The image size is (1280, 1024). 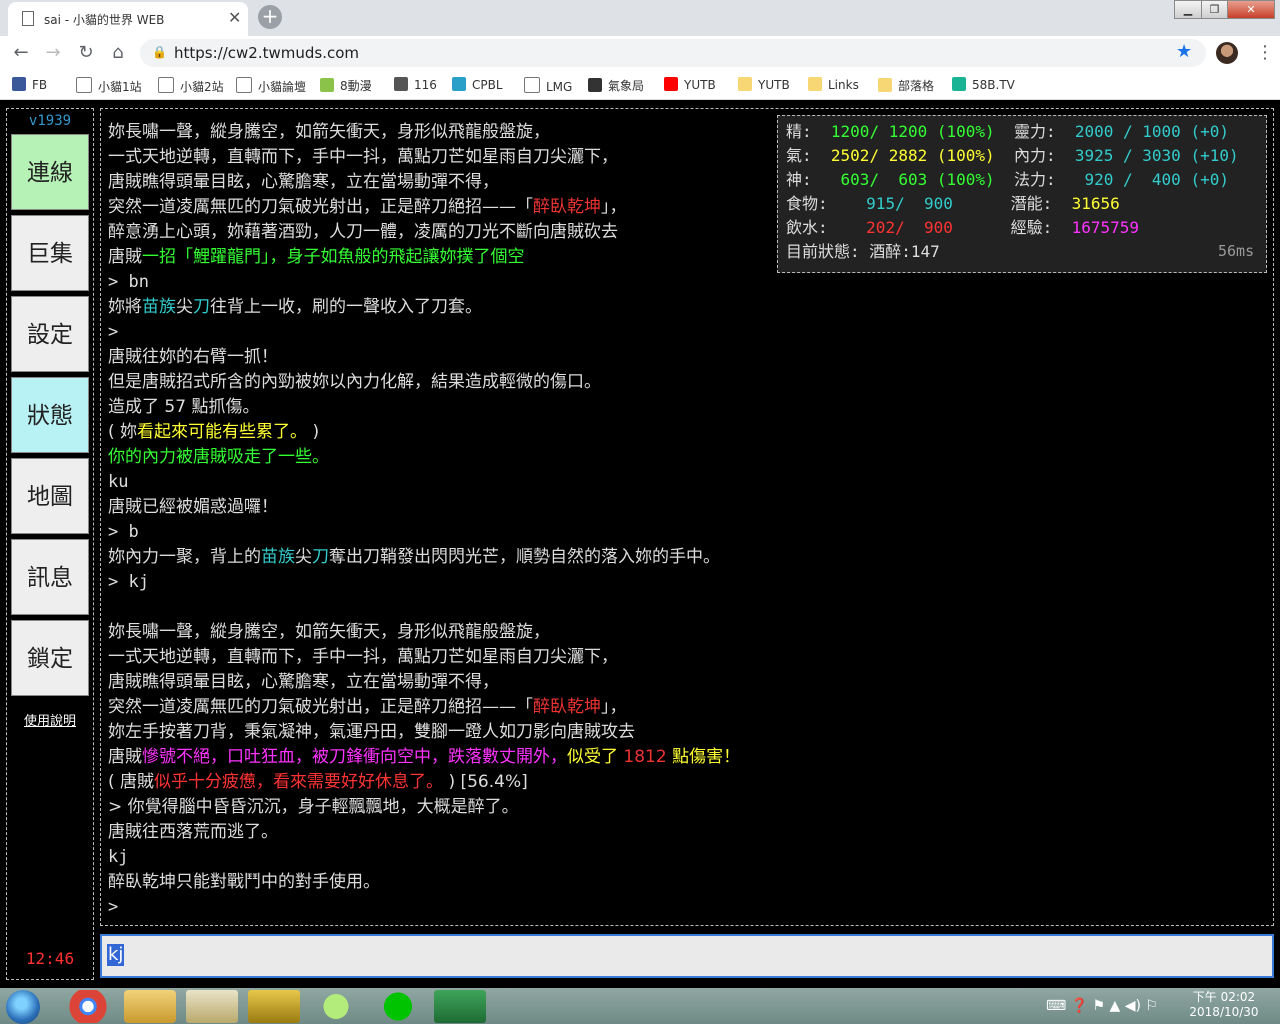 What do you see at coordinates (616, 85) in the screenshot?
I see `bookmark-item: 氣象局` at bounding box center [616, 85].